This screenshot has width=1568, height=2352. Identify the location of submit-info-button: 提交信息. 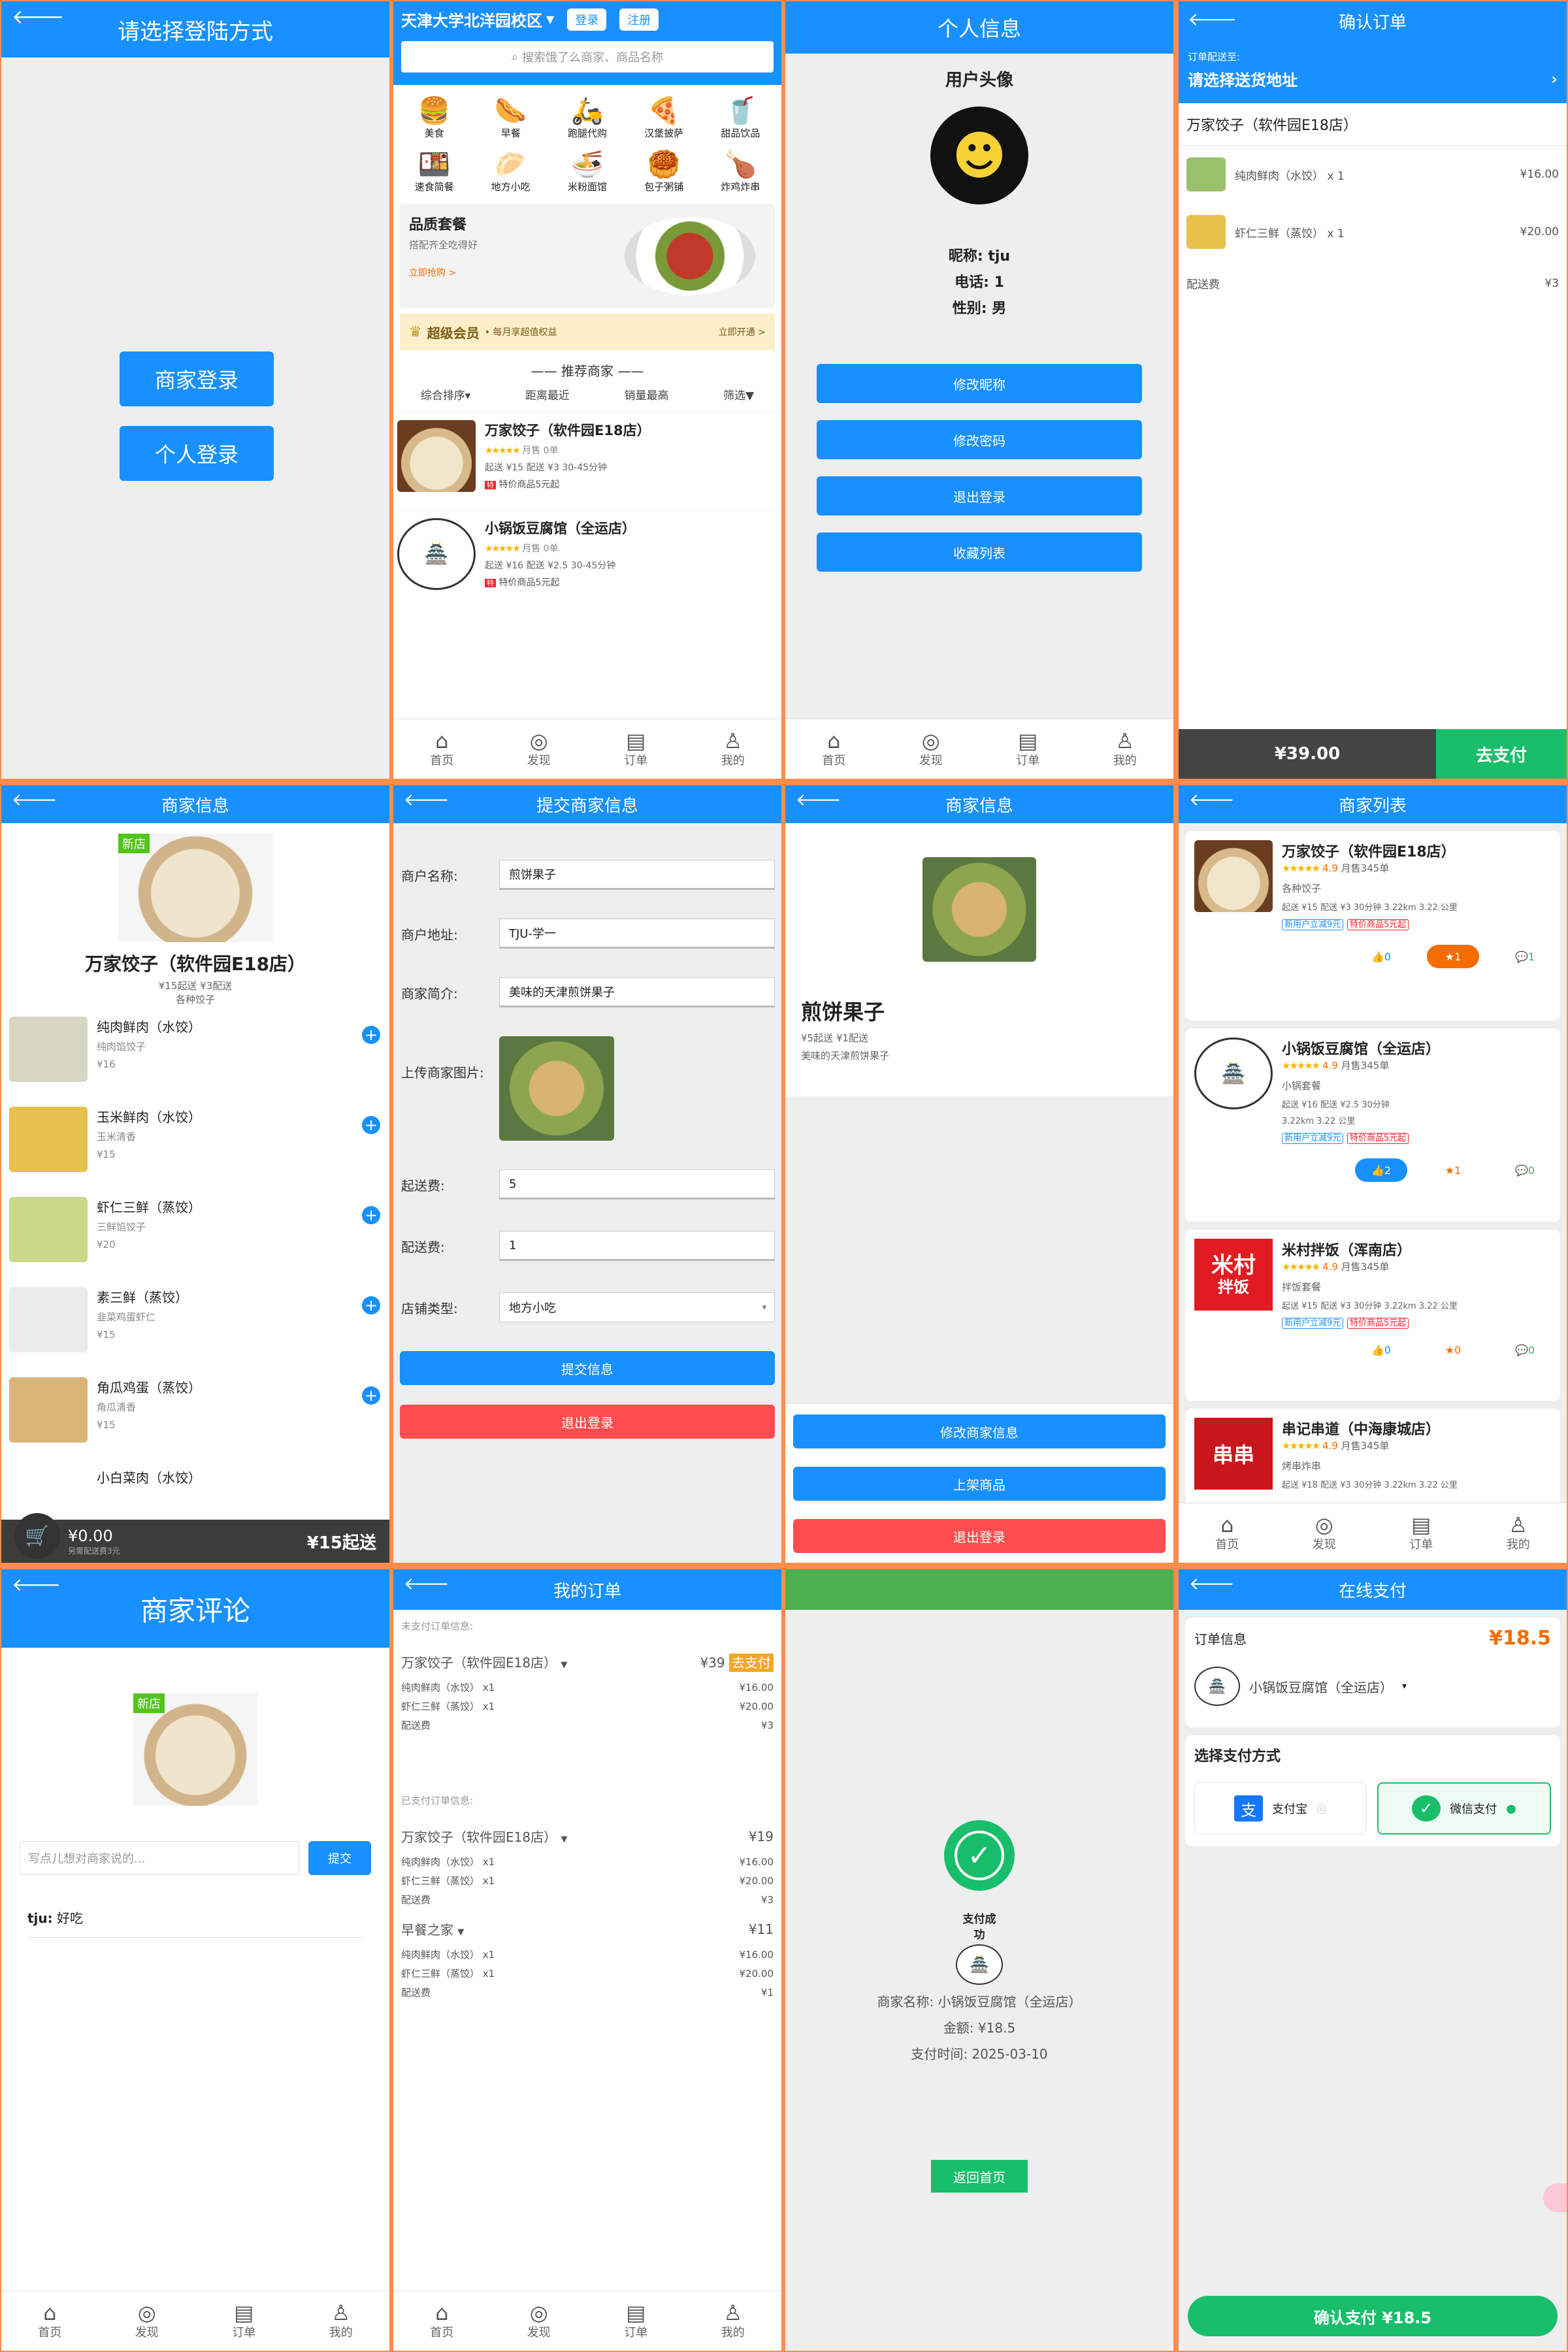
(587, 1368).